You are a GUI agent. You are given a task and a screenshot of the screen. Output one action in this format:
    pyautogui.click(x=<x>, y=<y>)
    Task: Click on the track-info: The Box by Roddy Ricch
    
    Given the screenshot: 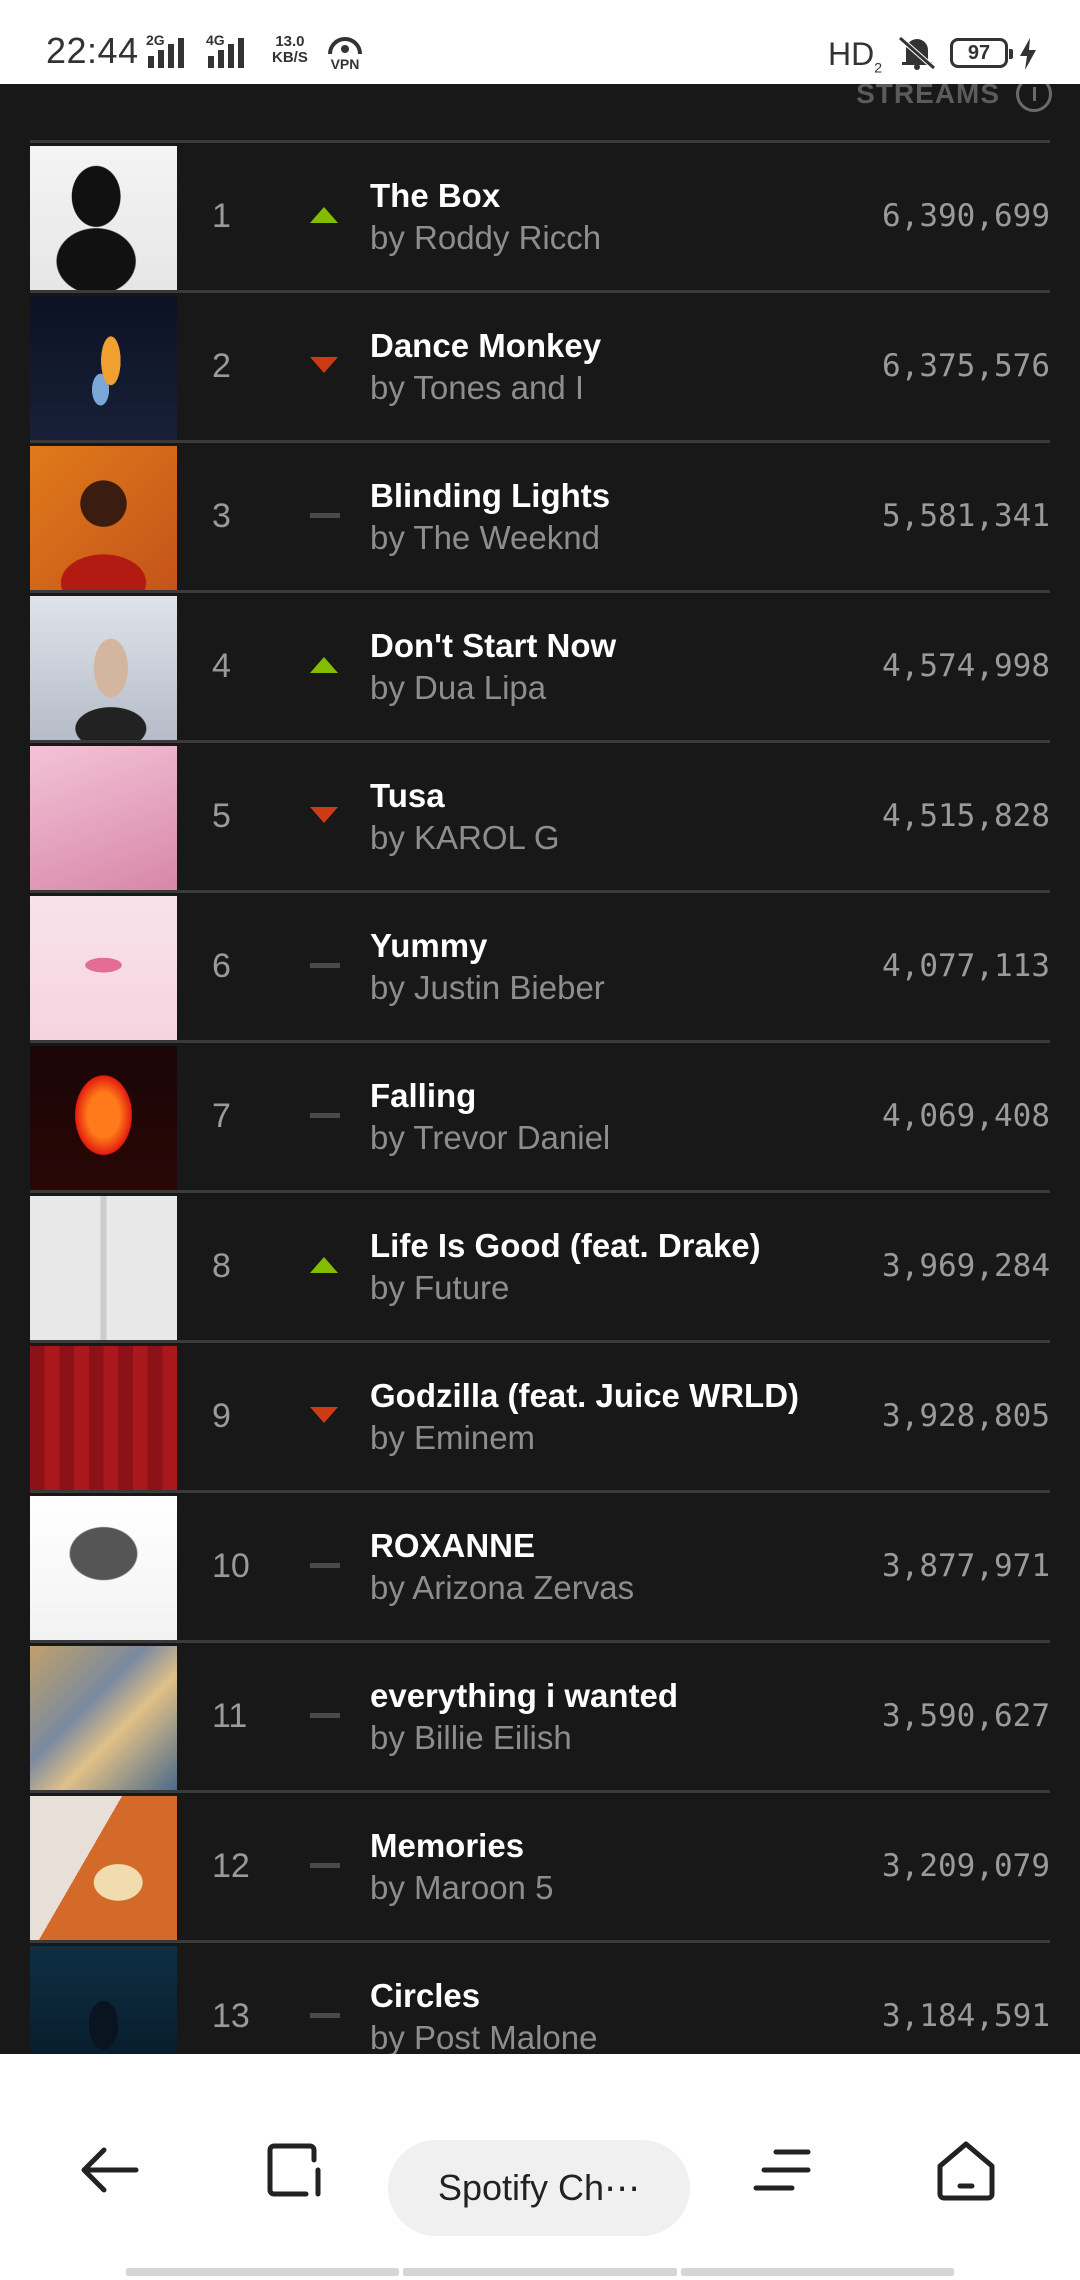 What is the action you would take?
    pyautogui.click(x=610, y=216)
    